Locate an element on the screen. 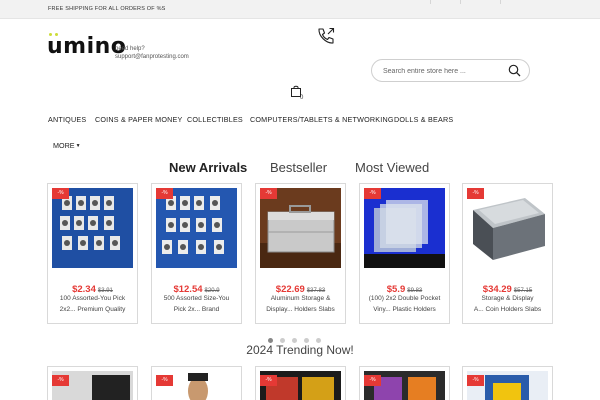 This screenshot has height=400, width=600. tab-new-arrivals: New Arrivals is located at coordinates (208, 167).